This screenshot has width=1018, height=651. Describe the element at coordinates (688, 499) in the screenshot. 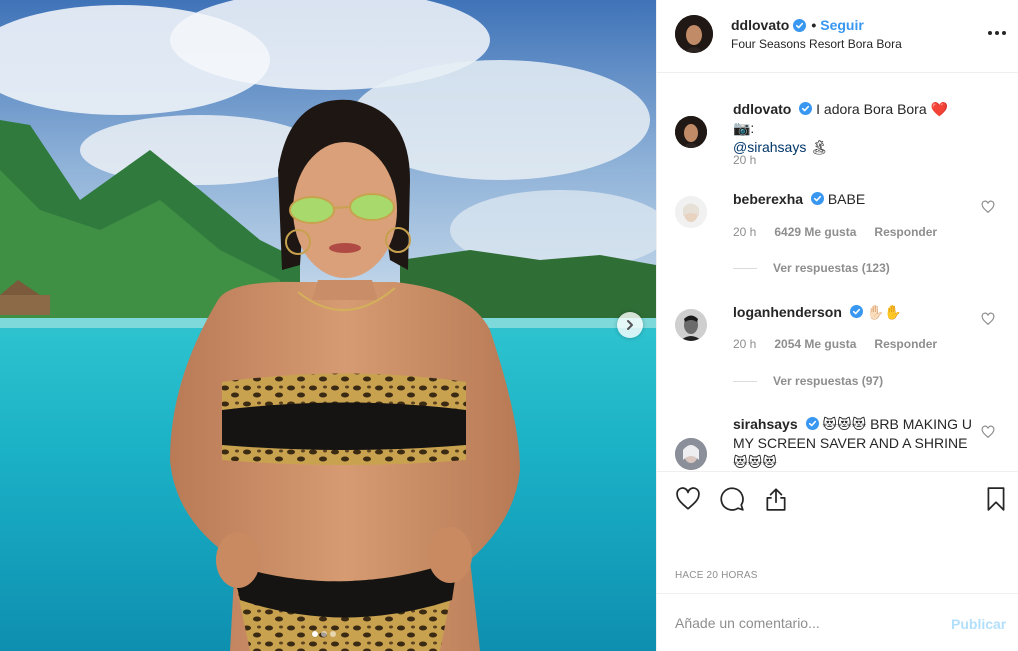

I see `like-heart-icon` at that location.